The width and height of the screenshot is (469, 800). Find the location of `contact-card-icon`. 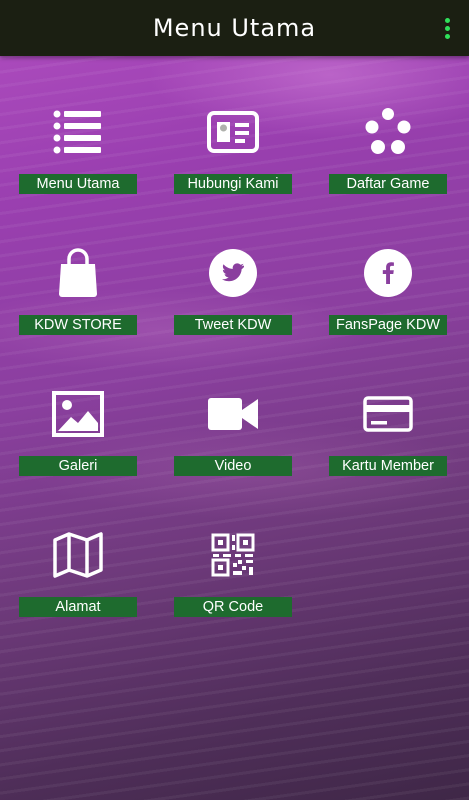

contact-card-icon is located at coordinates (233, 132).